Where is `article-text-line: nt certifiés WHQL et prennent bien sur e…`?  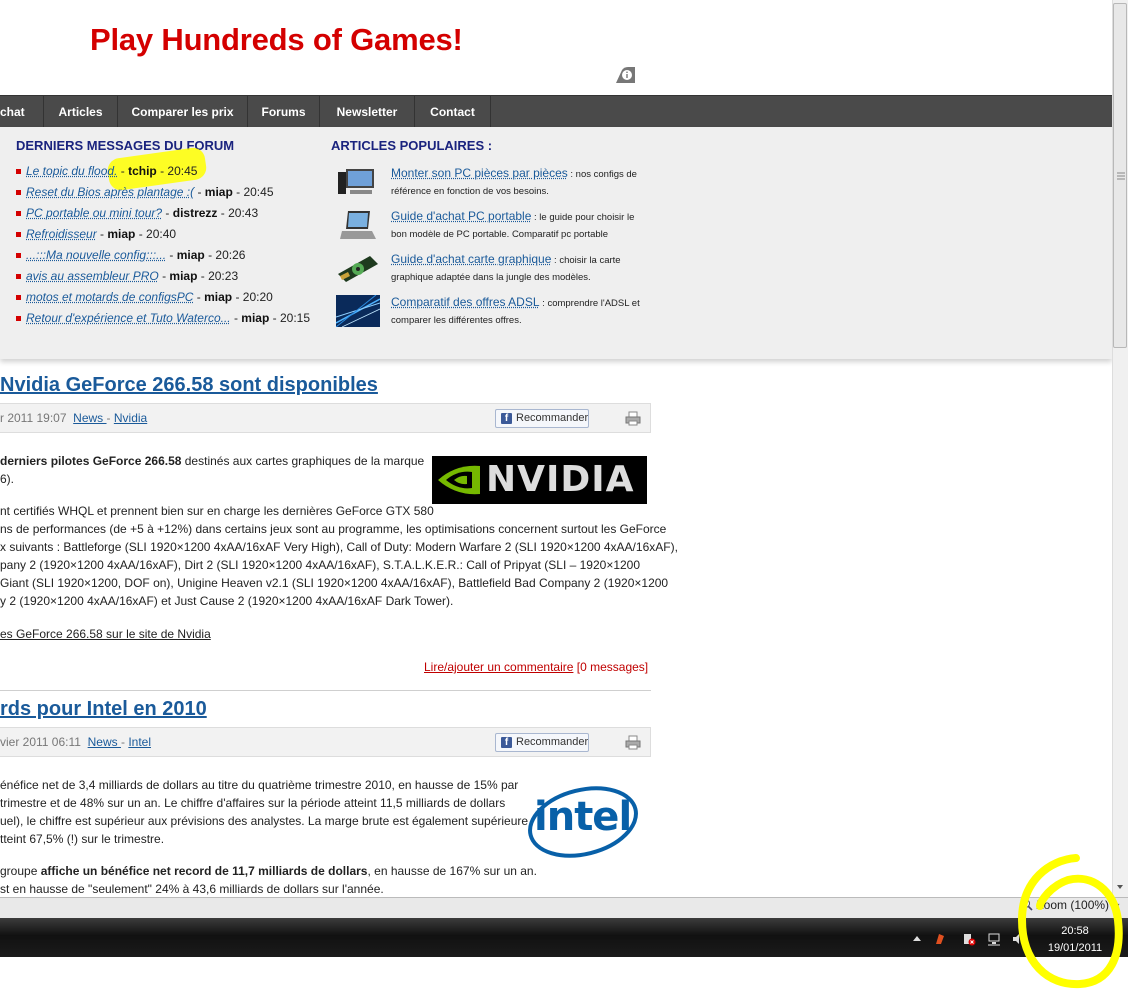 article-text-line: nt certifiés WHQL et prennent bien sur e… is located at coordinates (217, 511).